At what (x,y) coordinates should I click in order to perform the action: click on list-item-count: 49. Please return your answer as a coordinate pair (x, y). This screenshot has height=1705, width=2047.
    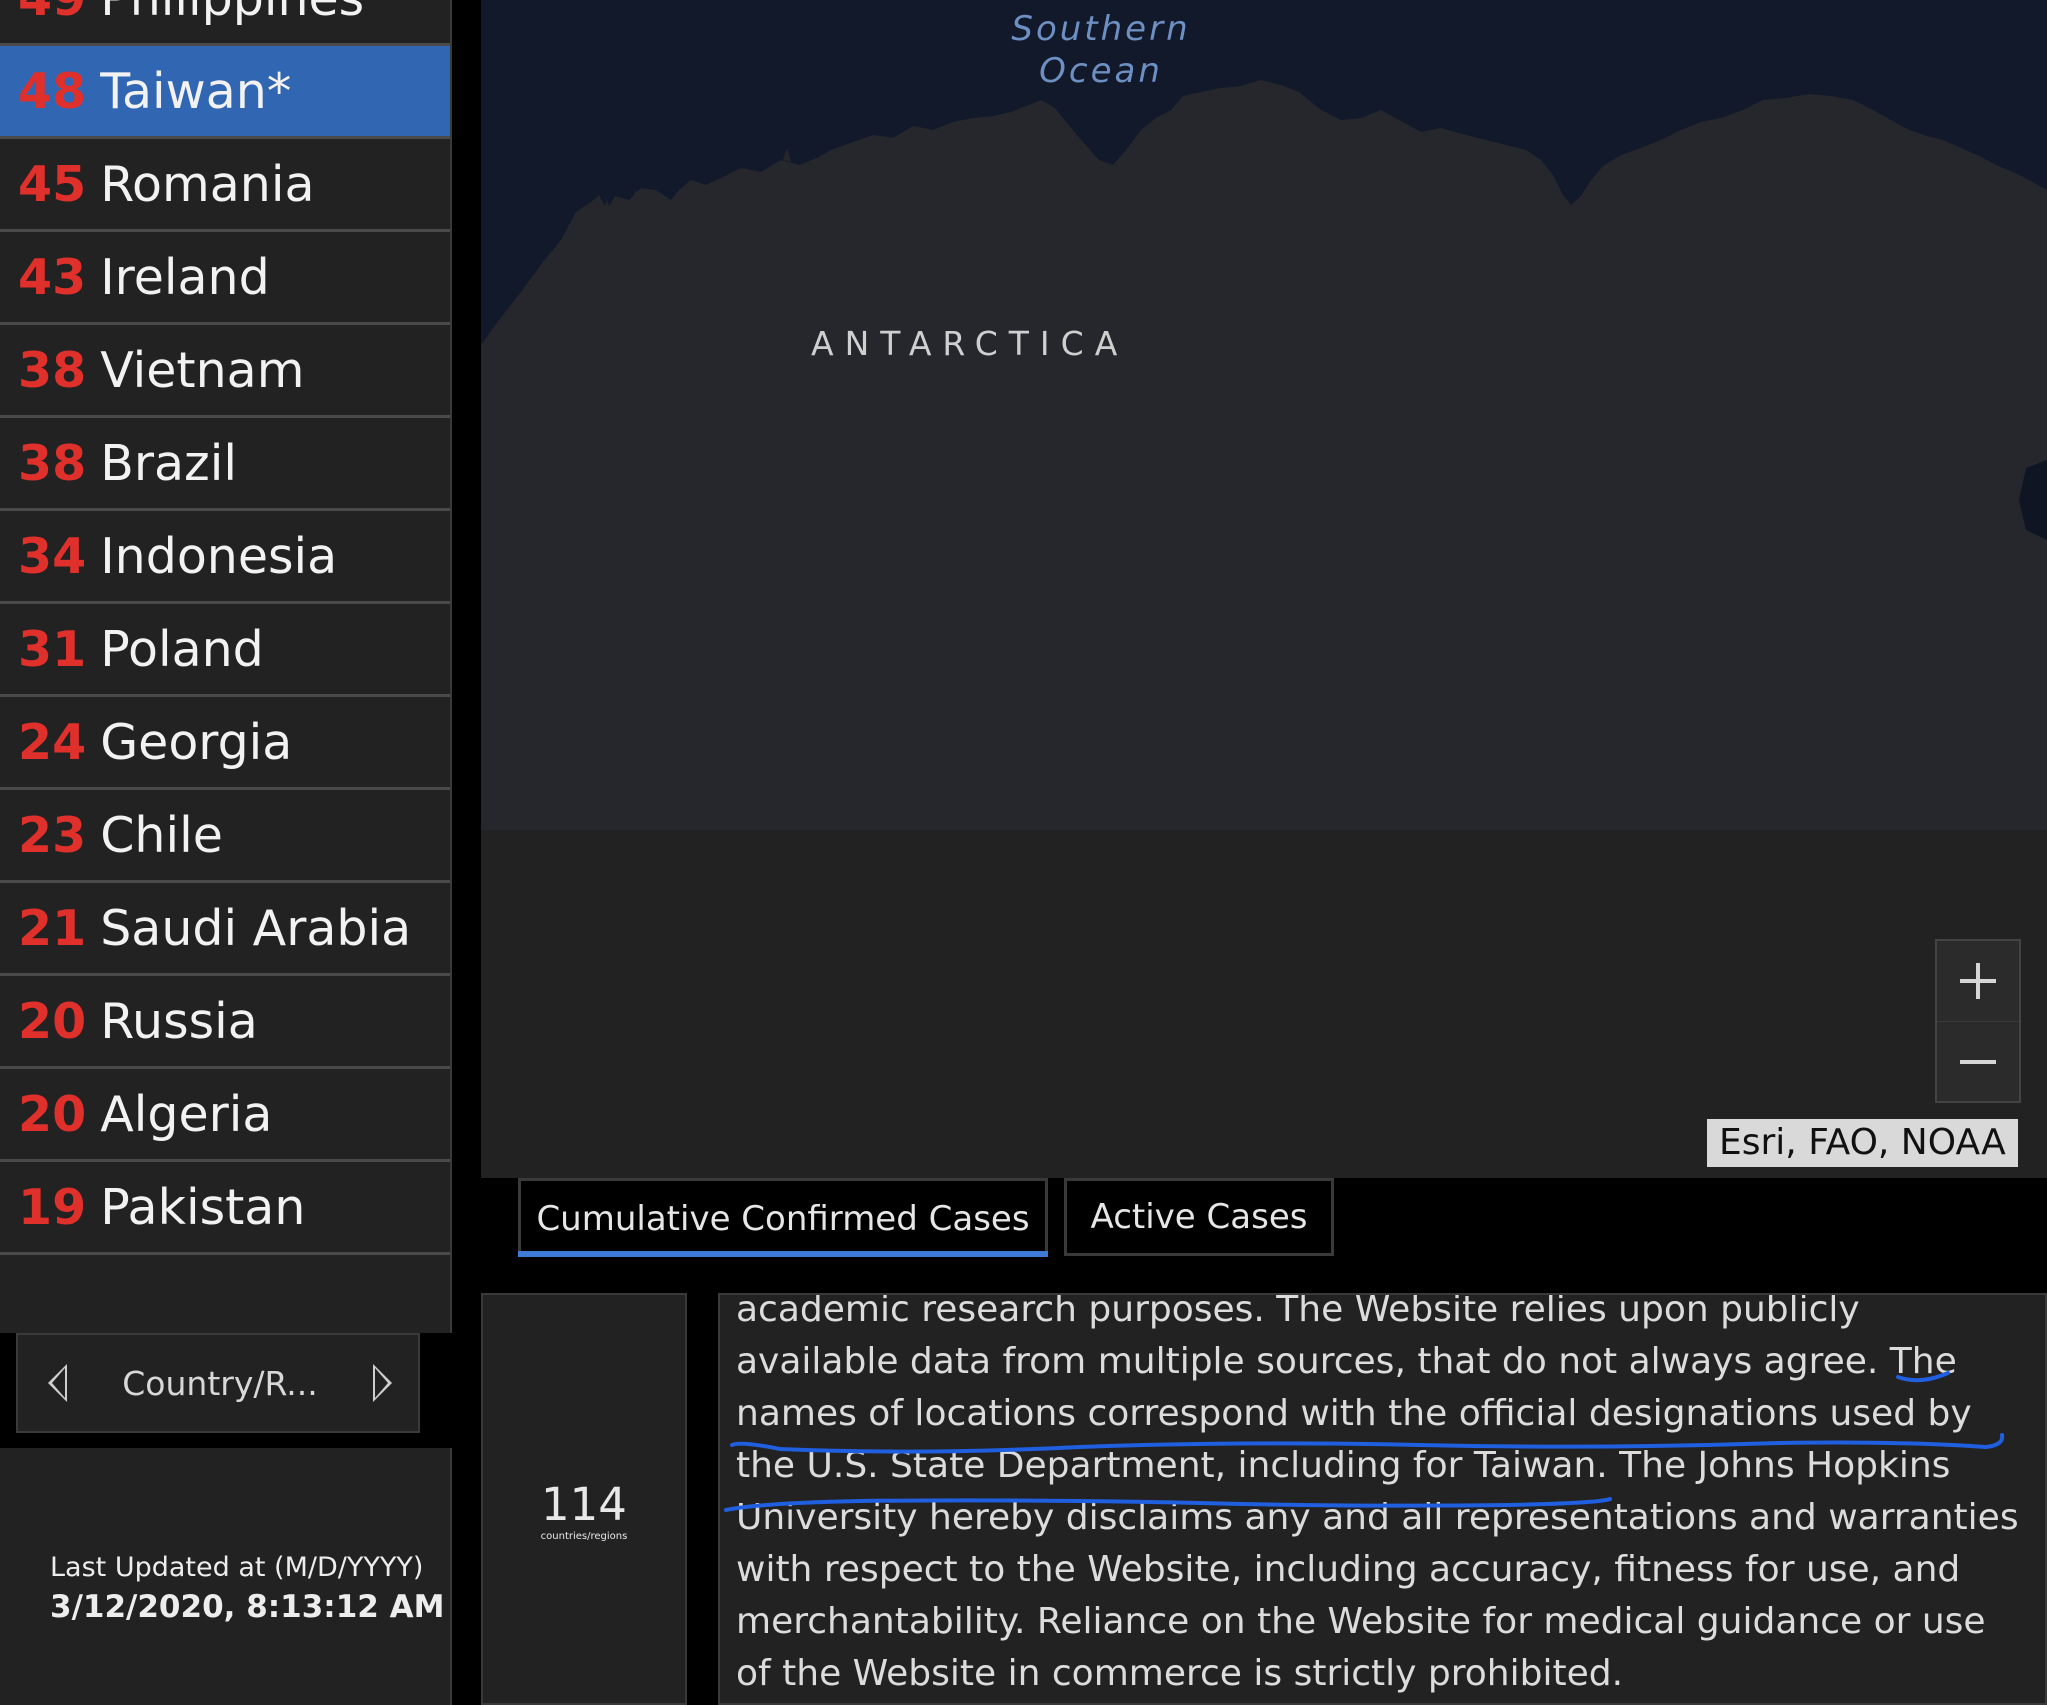
    Looking at the image, I should click on (52, 11).